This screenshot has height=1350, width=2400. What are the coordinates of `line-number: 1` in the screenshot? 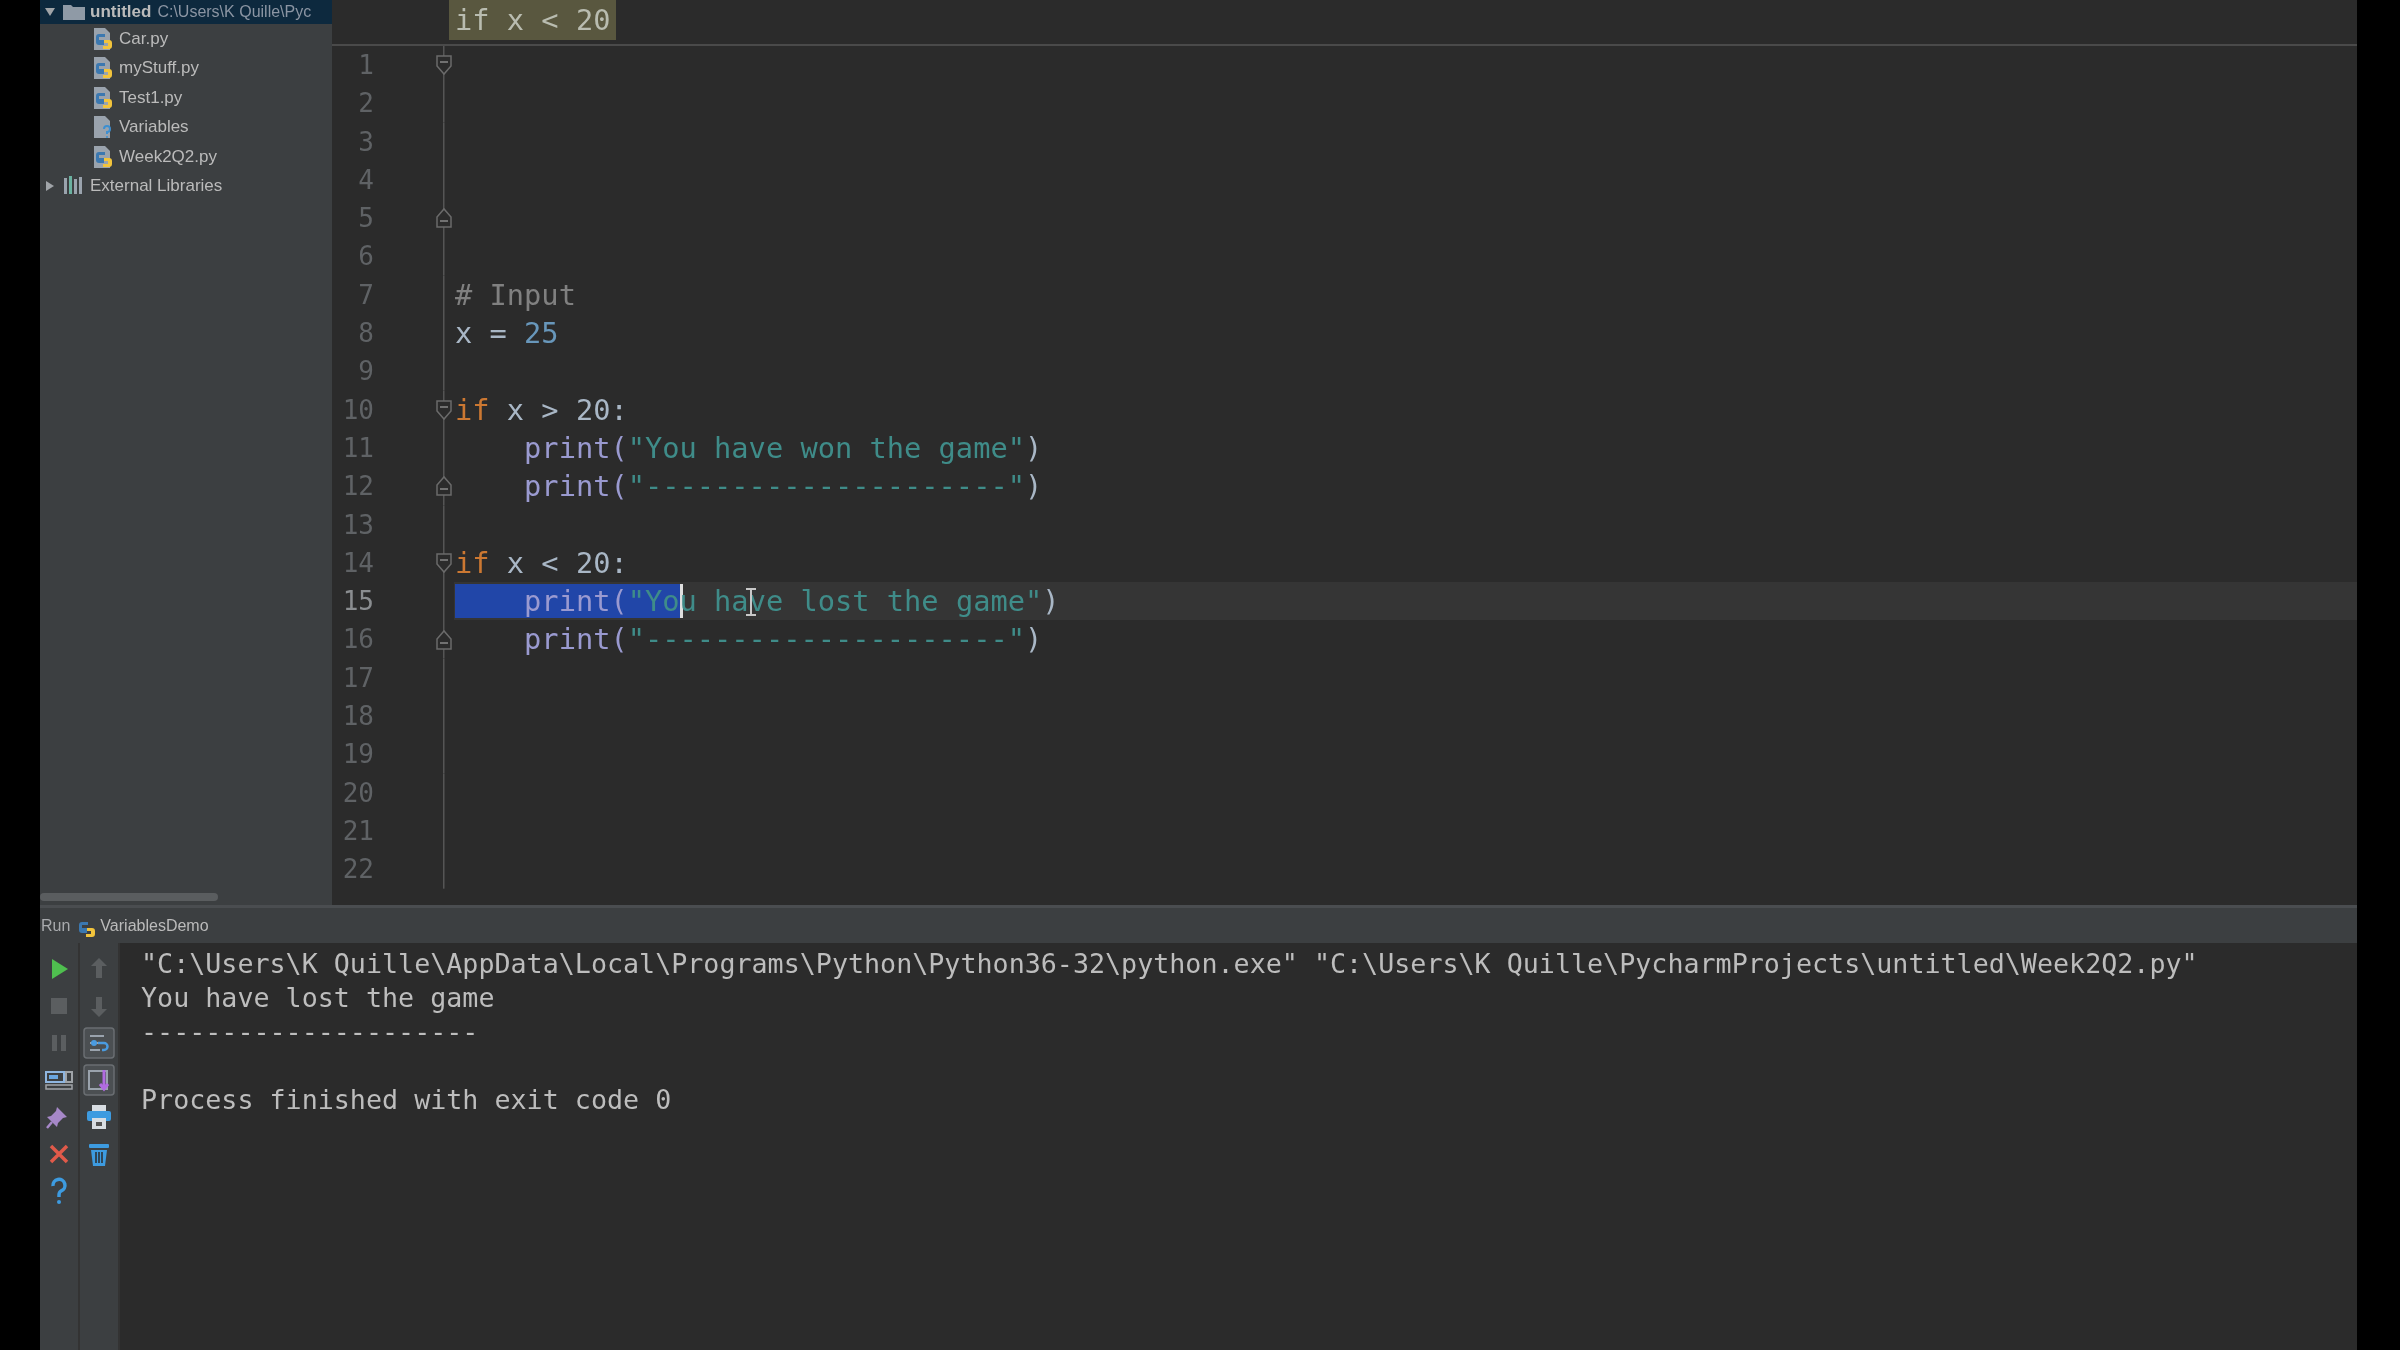 It's located at (365, 65).